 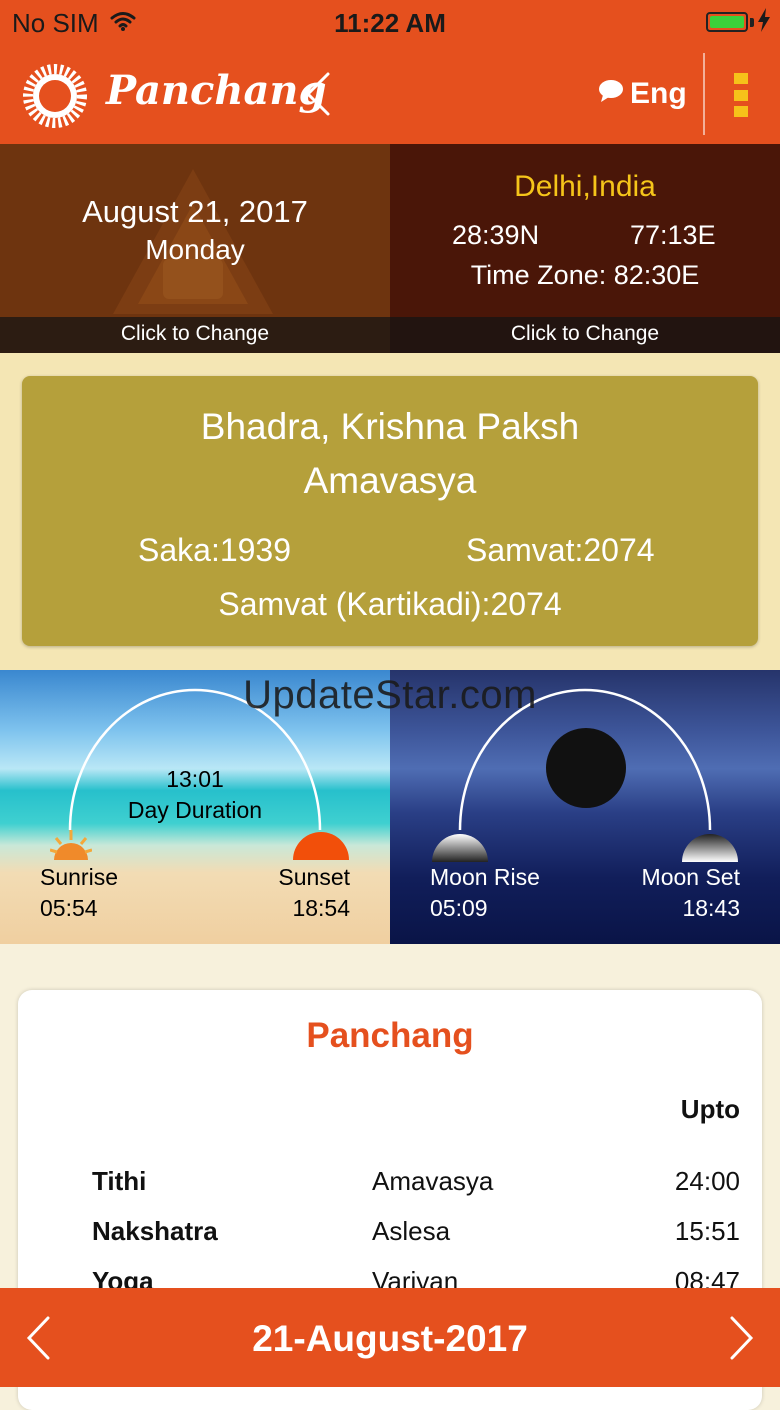 I want to click on current-date-label: 21-August-2017, so click(x=390, y=1339).